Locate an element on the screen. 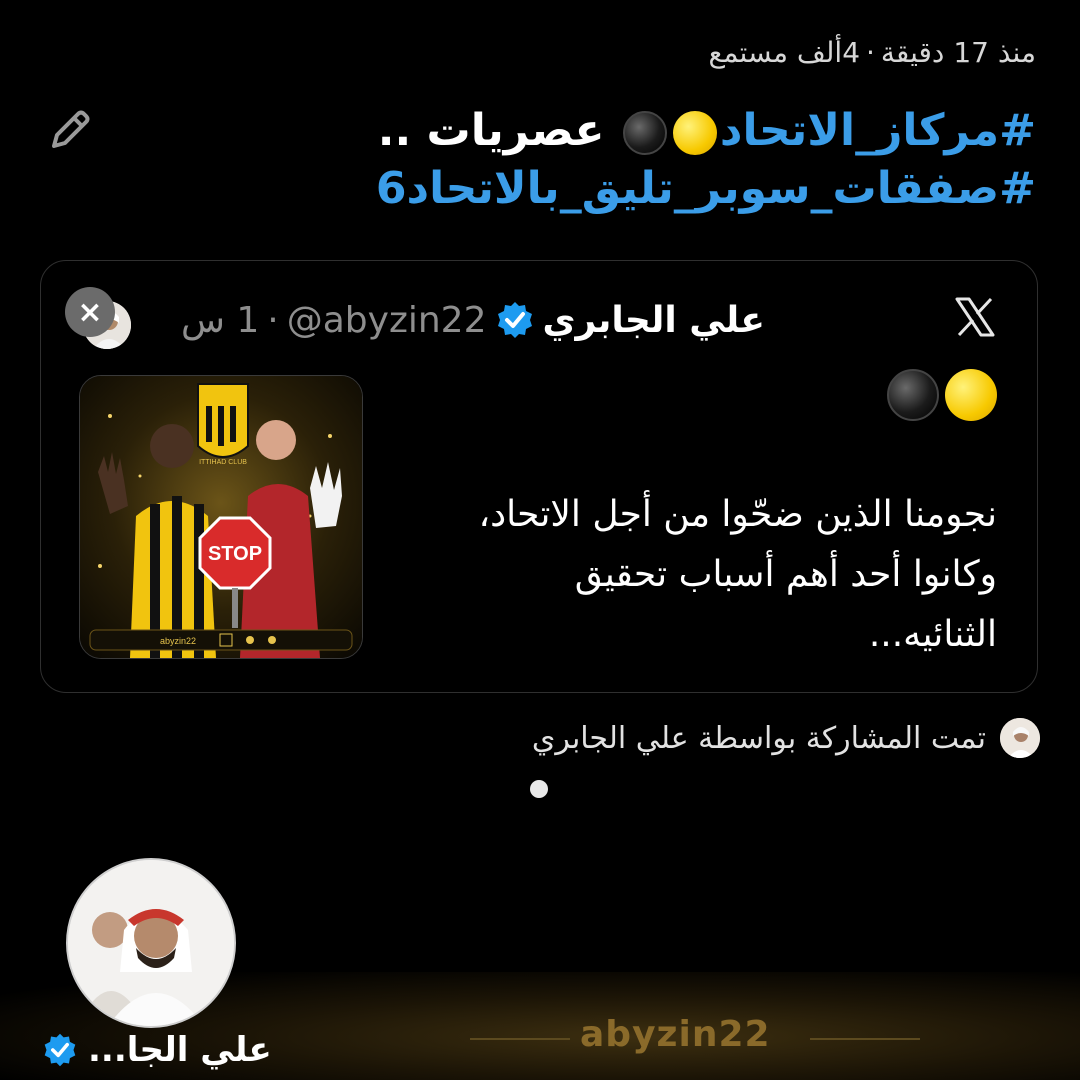  close-icon: × is located at coordinates (90, 312).